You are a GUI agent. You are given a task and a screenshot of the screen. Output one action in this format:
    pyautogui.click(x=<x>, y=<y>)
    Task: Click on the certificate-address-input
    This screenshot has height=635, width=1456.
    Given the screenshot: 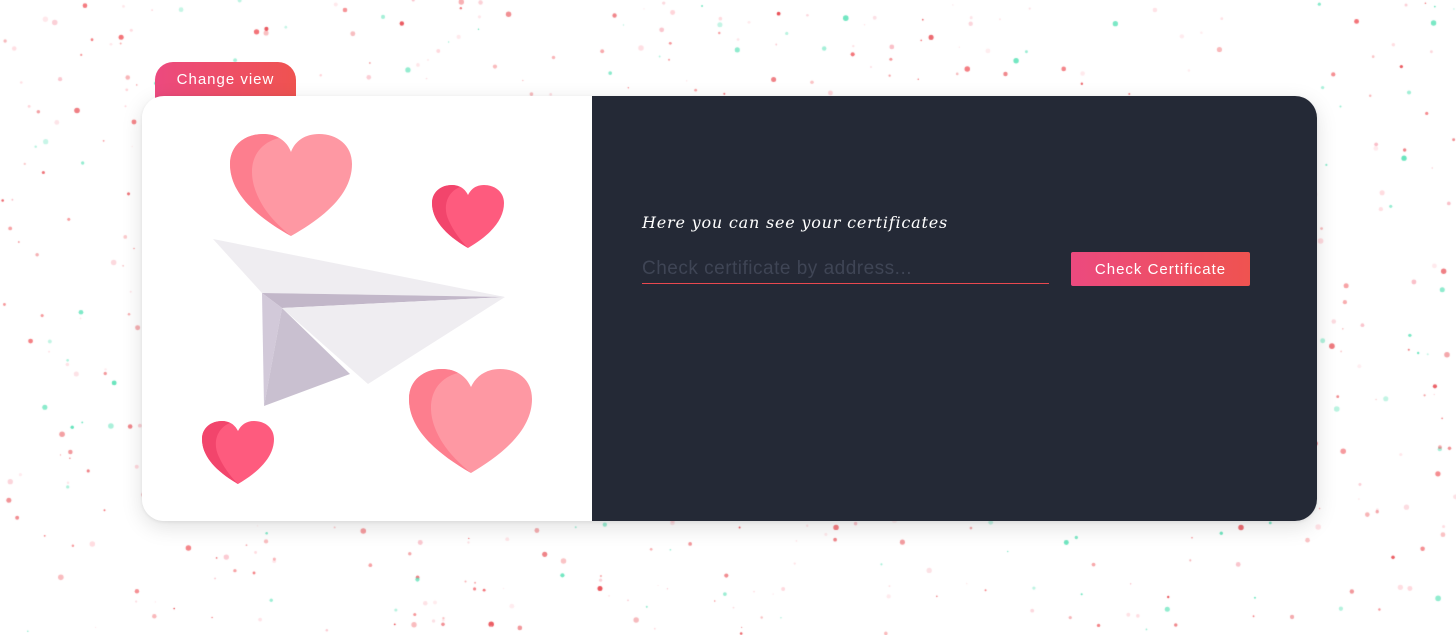 What is the action you would take?
    pyautogui.click(x=845, y=269)
    